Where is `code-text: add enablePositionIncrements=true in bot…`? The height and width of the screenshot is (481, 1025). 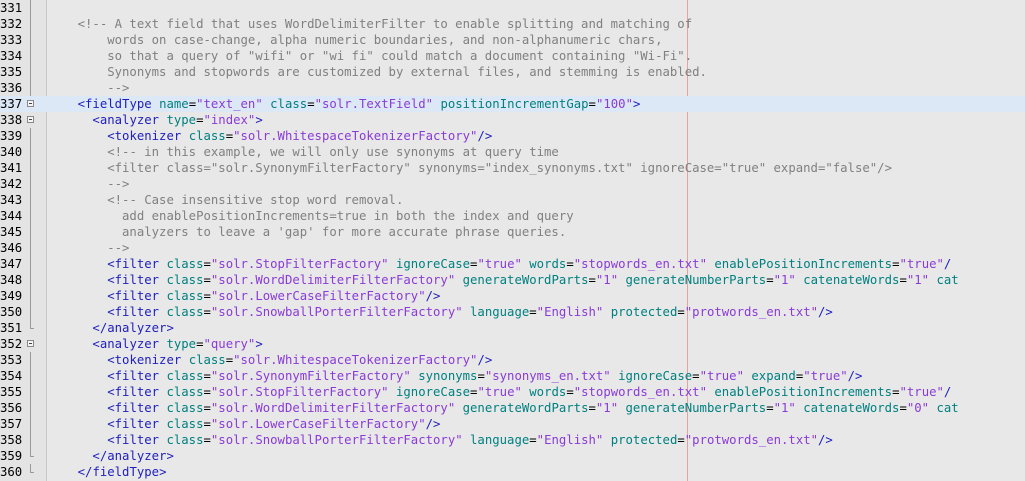
code-text: add enablePositionIncrements=true in bot… is located at coordinates (311, 216).